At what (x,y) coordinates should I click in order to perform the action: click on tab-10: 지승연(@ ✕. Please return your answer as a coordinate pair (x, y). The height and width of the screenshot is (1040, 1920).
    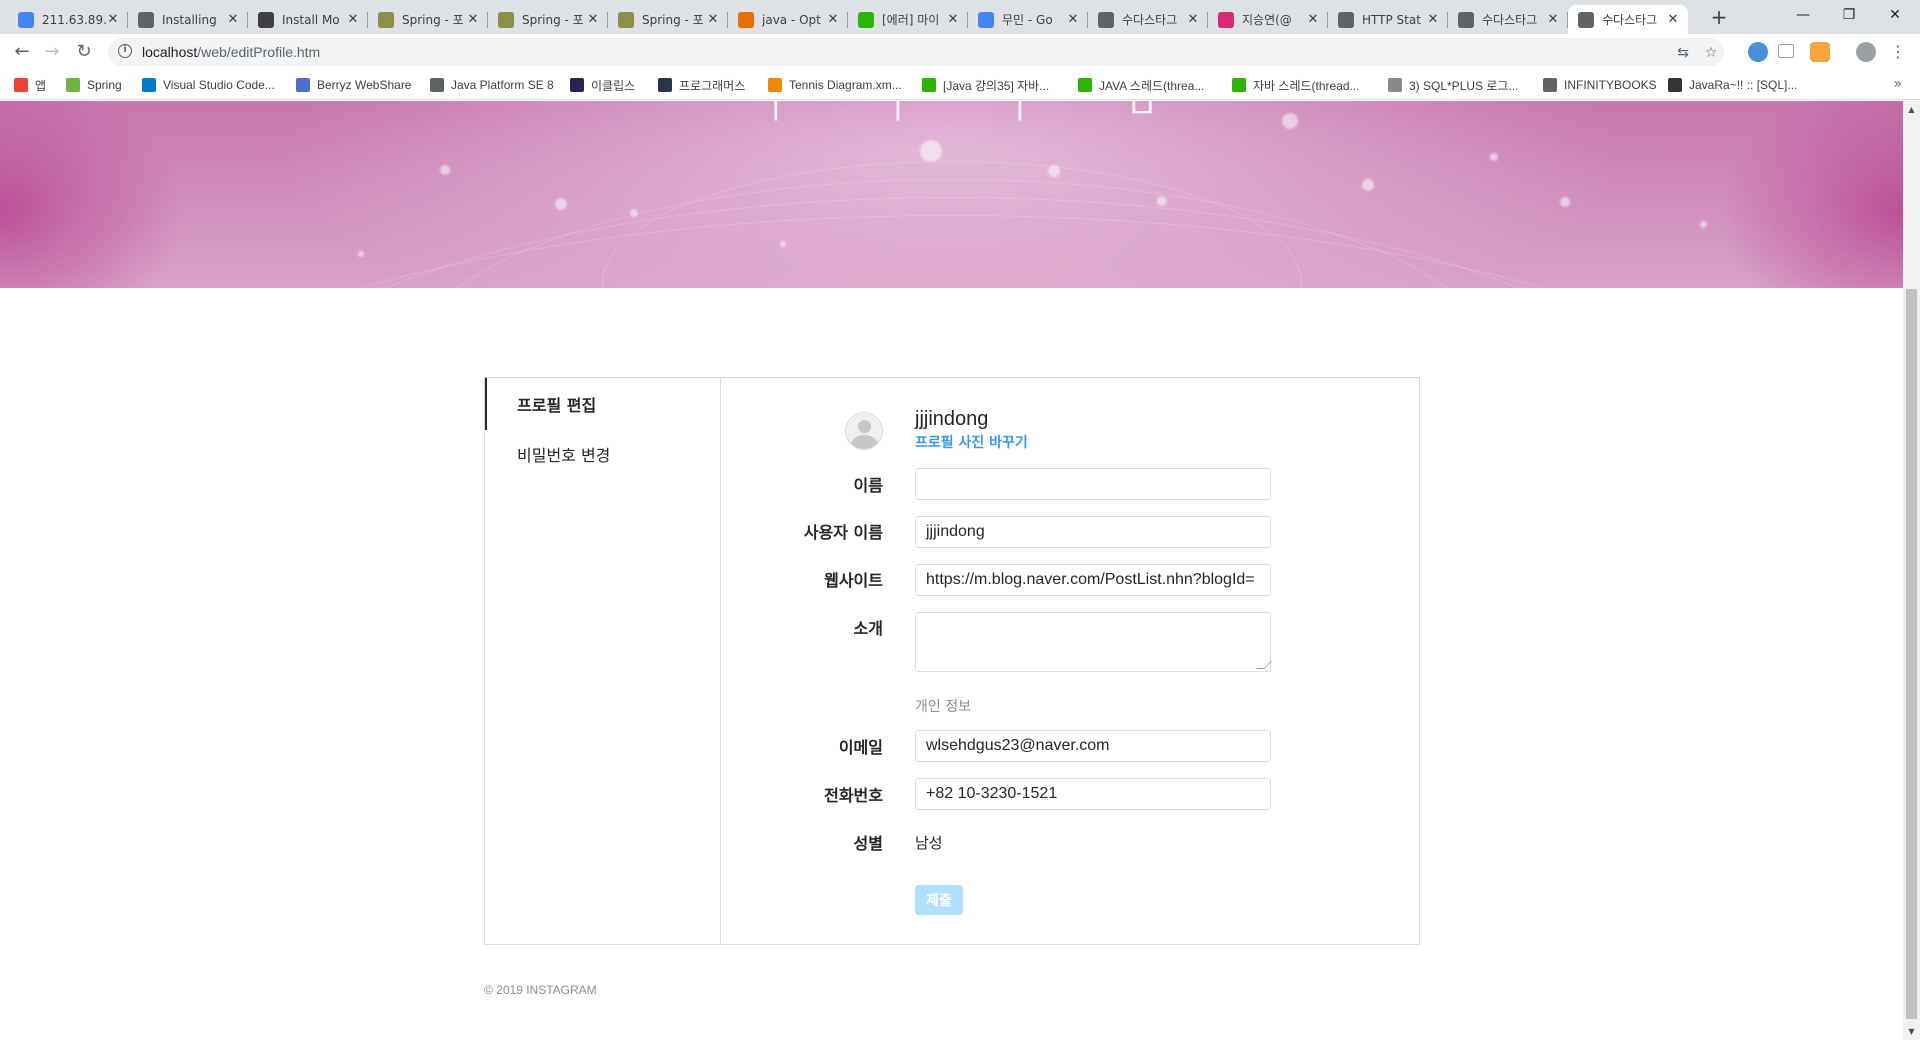
    Looking at the image, I should click on (1268, 19).